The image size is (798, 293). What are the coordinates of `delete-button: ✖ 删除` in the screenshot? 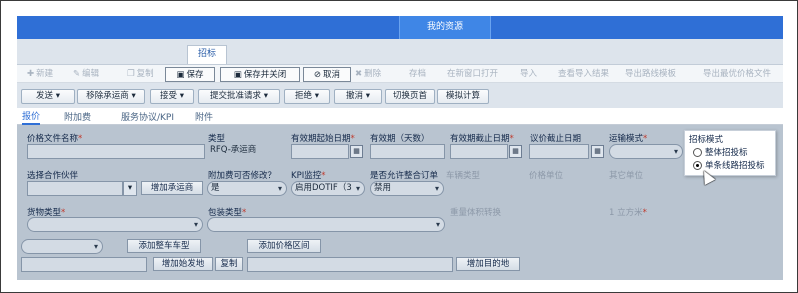 It's located at (368, 74).